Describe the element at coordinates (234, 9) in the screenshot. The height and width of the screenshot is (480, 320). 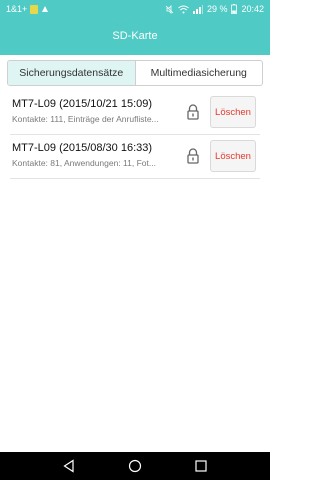
I see `battery-icon` at that location.